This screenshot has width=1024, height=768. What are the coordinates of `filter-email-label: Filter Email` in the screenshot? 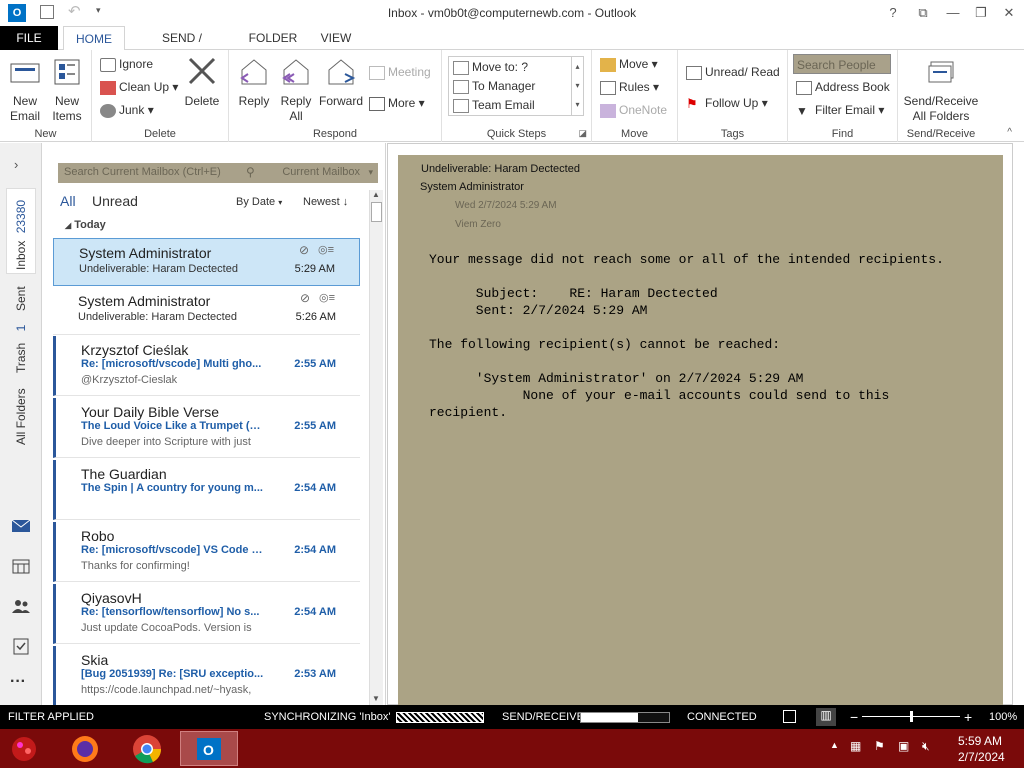 It's located at (845, 110).